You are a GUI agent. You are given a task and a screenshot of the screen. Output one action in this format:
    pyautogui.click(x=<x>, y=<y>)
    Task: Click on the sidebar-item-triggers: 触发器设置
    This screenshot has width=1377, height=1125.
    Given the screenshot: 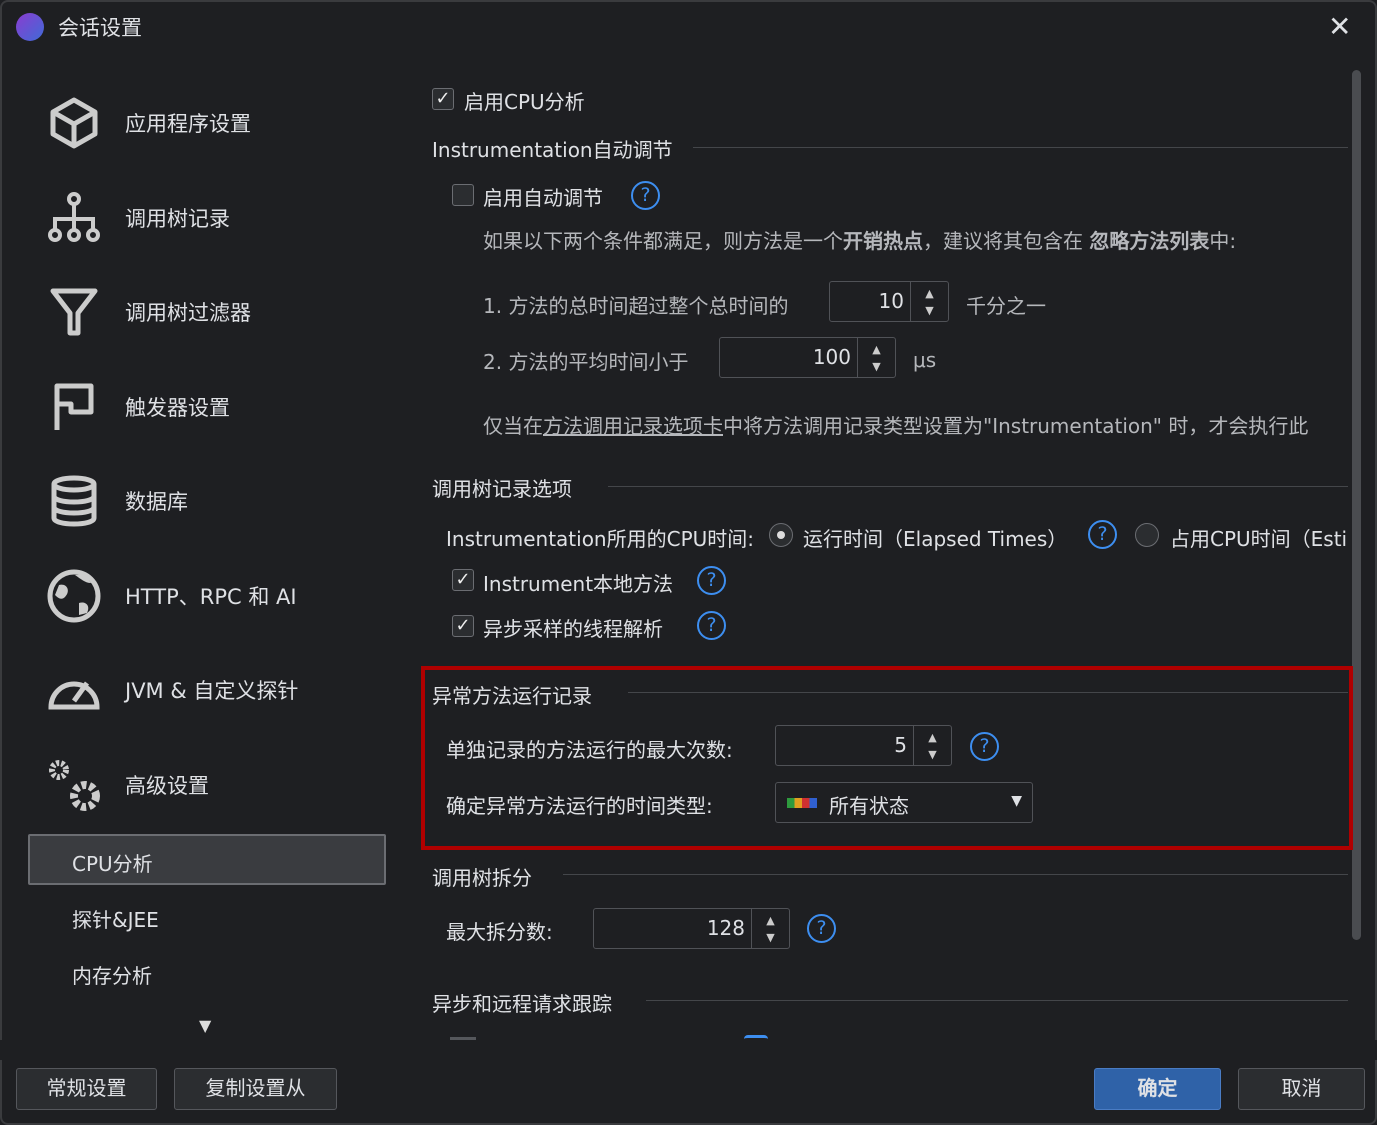 What is the action you would take?
    pyautogui.click(x=137, y=407)
    